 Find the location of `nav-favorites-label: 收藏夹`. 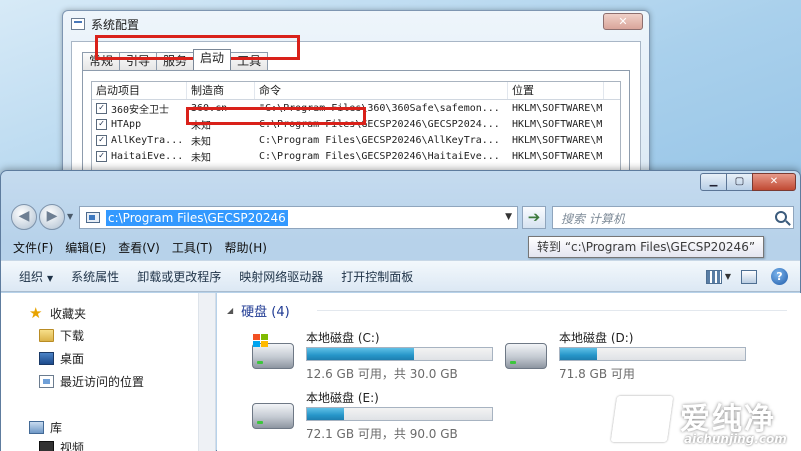

nav-favorites-label: 收藏夹 is located at coordinates (68, 313).